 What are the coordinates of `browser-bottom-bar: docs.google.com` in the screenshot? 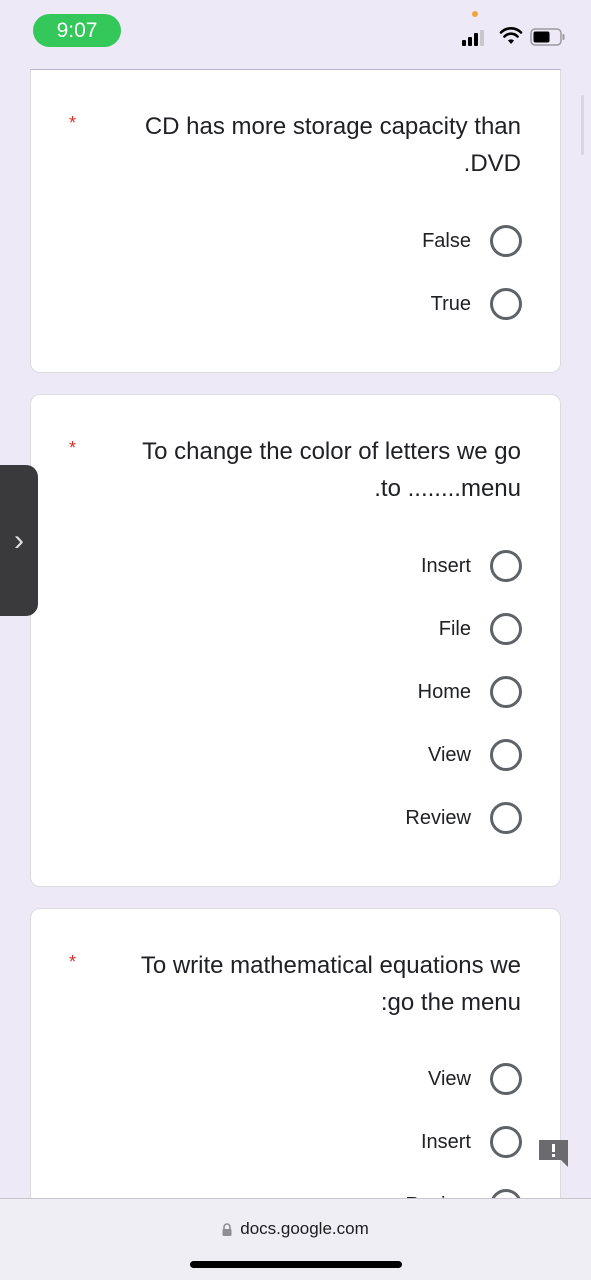 It's located at (295, 1239).